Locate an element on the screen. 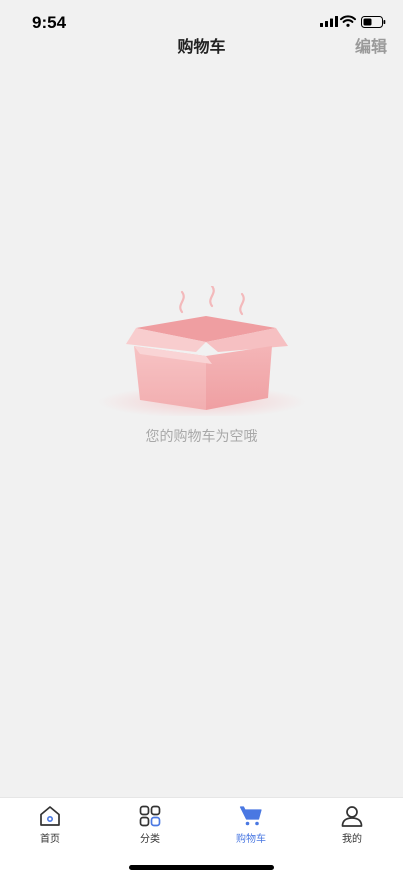 Image resolution: width=403 pixels, height=878 pixels. empty-cart-message: 您的购物车为空哦 is located at coordinates (201, 437).